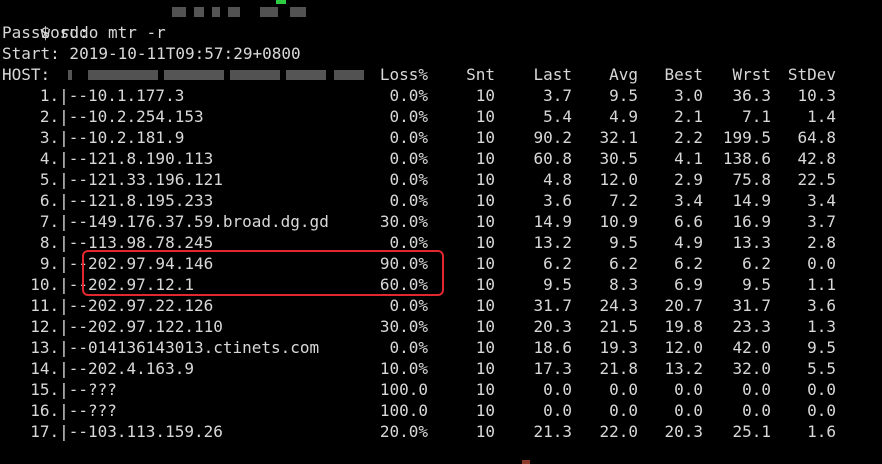  What do you see at coordinates (59, 305) in the screenshot?
I see `hop-number: 11.|--` at bounding box center [59, 305].